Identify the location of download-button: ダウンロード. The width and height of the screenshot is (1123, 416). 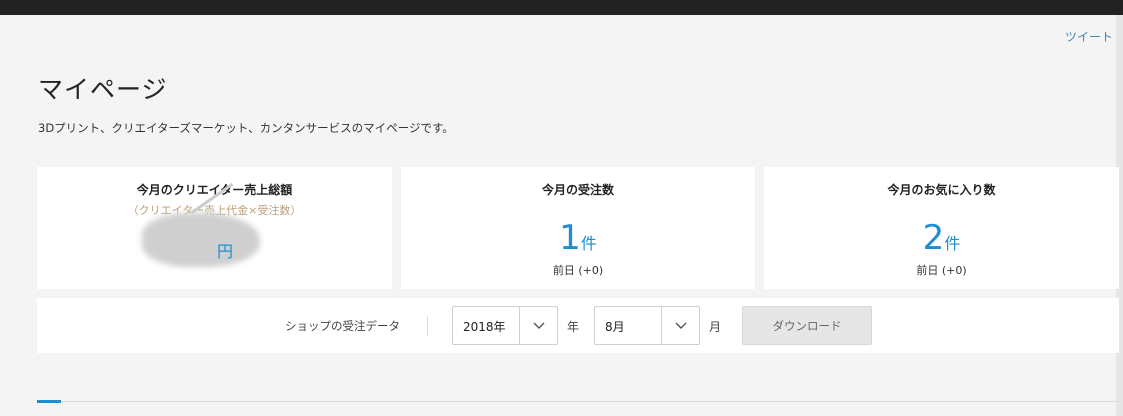
(807, 325).